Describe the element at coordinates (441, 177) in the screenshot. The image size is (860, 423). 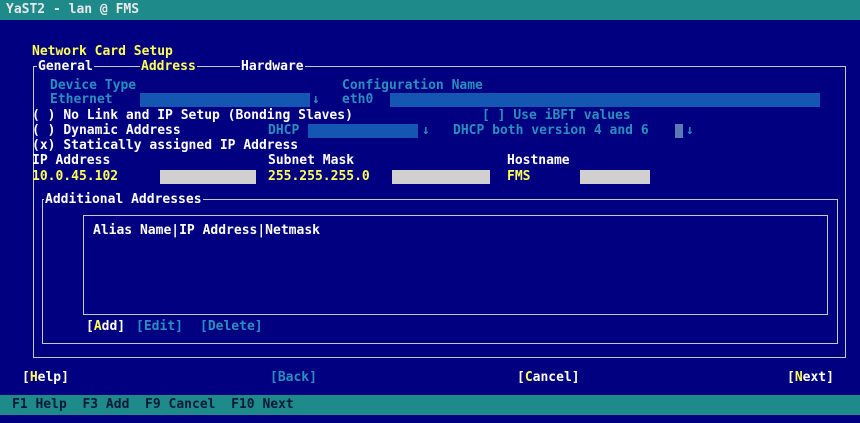
I see `subnet-mask-field` at that location.